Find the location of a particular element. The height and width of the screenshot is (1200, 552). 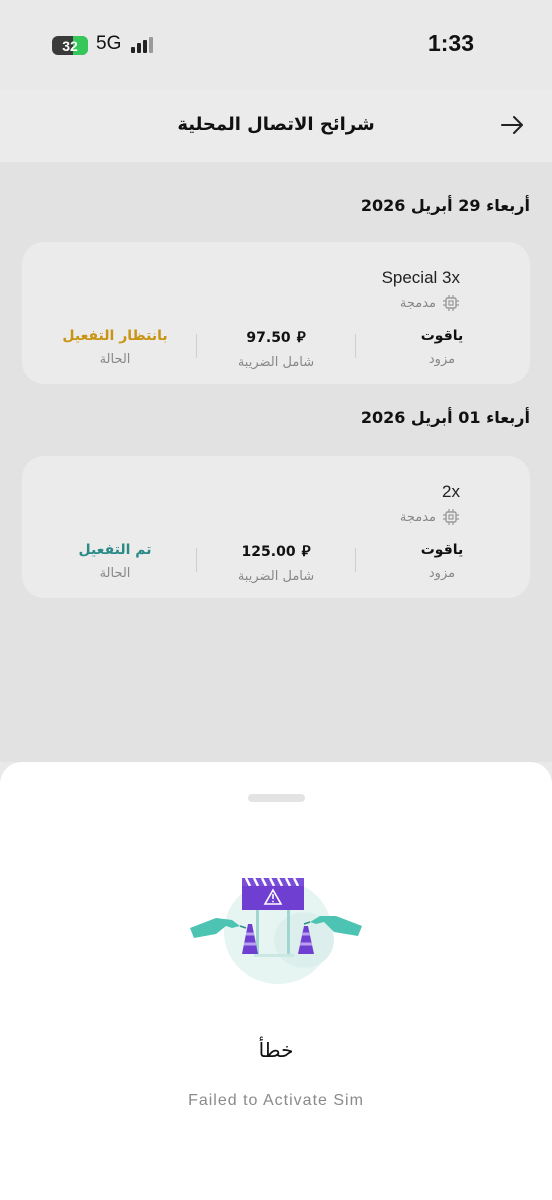

date-heading: أربعاء 29 أبريل 2026 is located at coordinates (445, 205).